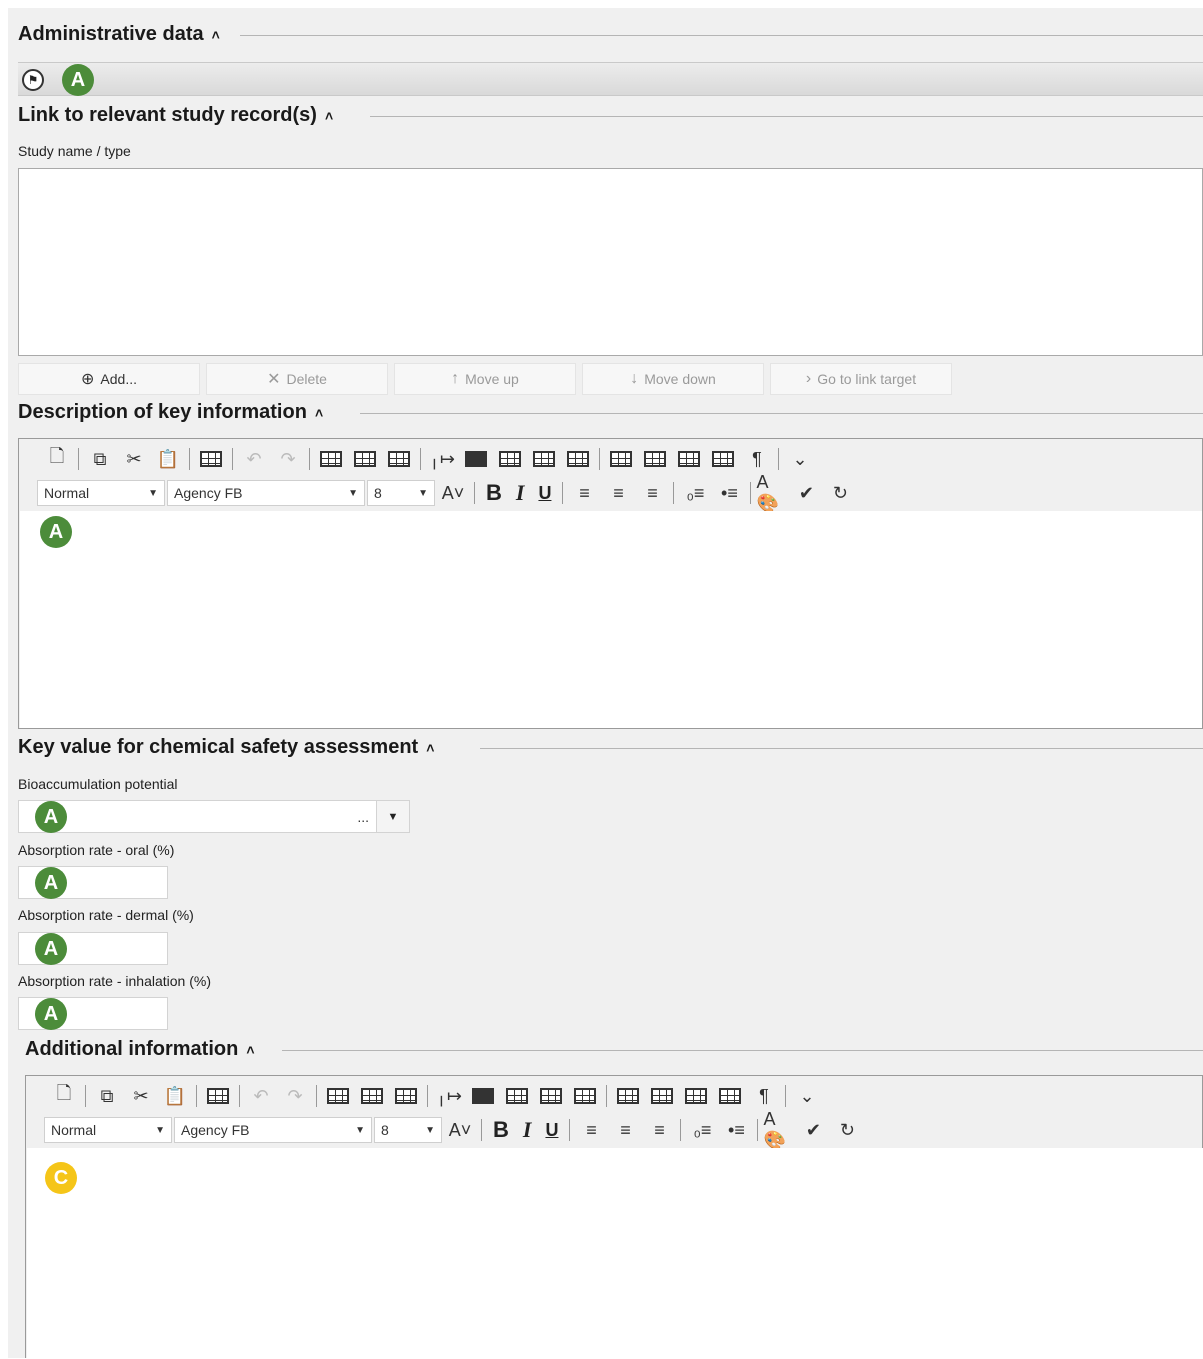  Describe the element at coordinates (93, 948) in the screenshot. I see `dermal-rate-input: A` at that location.